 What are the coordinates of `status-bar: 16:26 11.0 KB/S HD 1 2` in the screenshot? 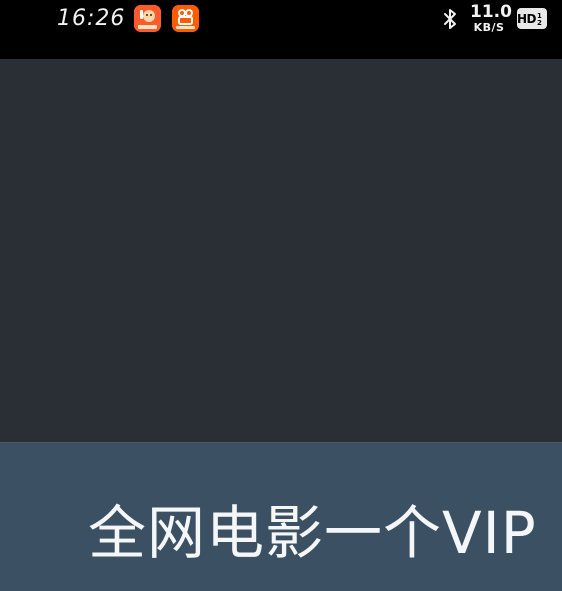 It's located at (281, 29).